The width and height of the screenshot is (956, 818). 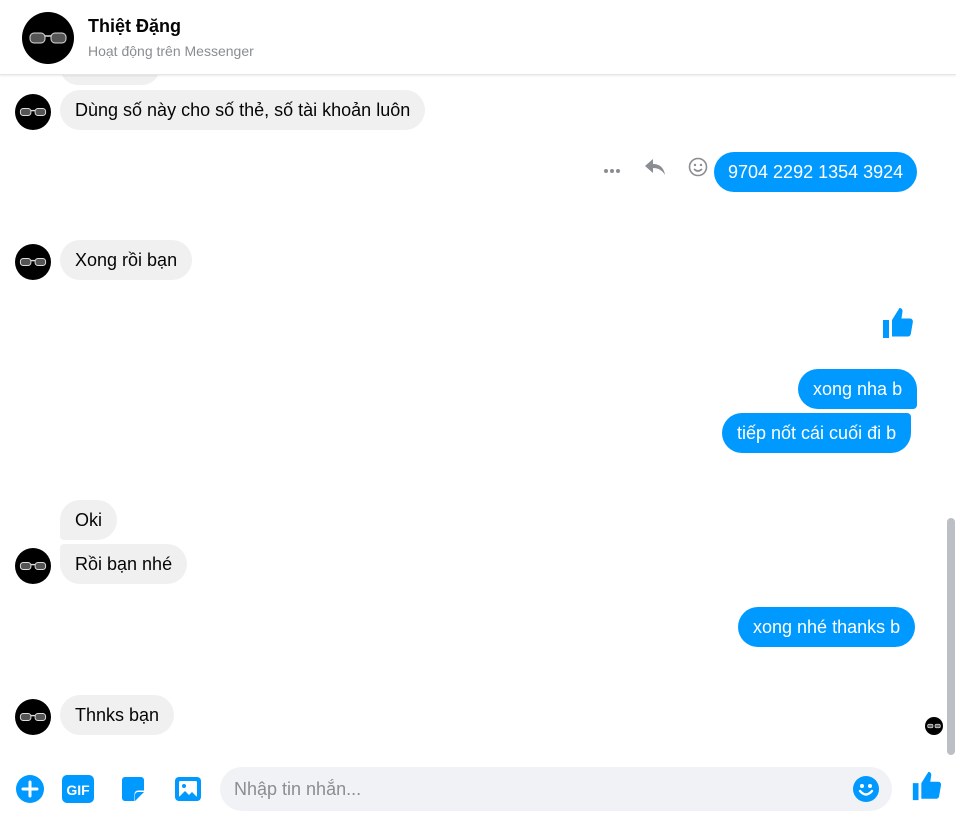 I want to click on message-bubble-outgoing: xong nha b, so click(x=858, y=389).